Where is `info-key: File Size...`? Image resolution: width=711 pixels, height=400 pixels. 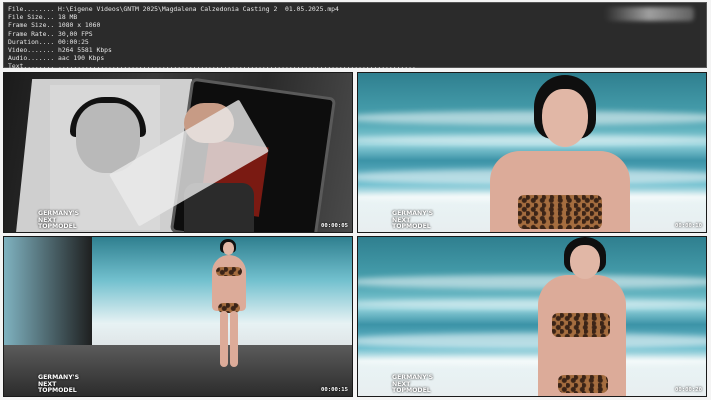 info-key: File Size... is located at coordinates (31, 17).